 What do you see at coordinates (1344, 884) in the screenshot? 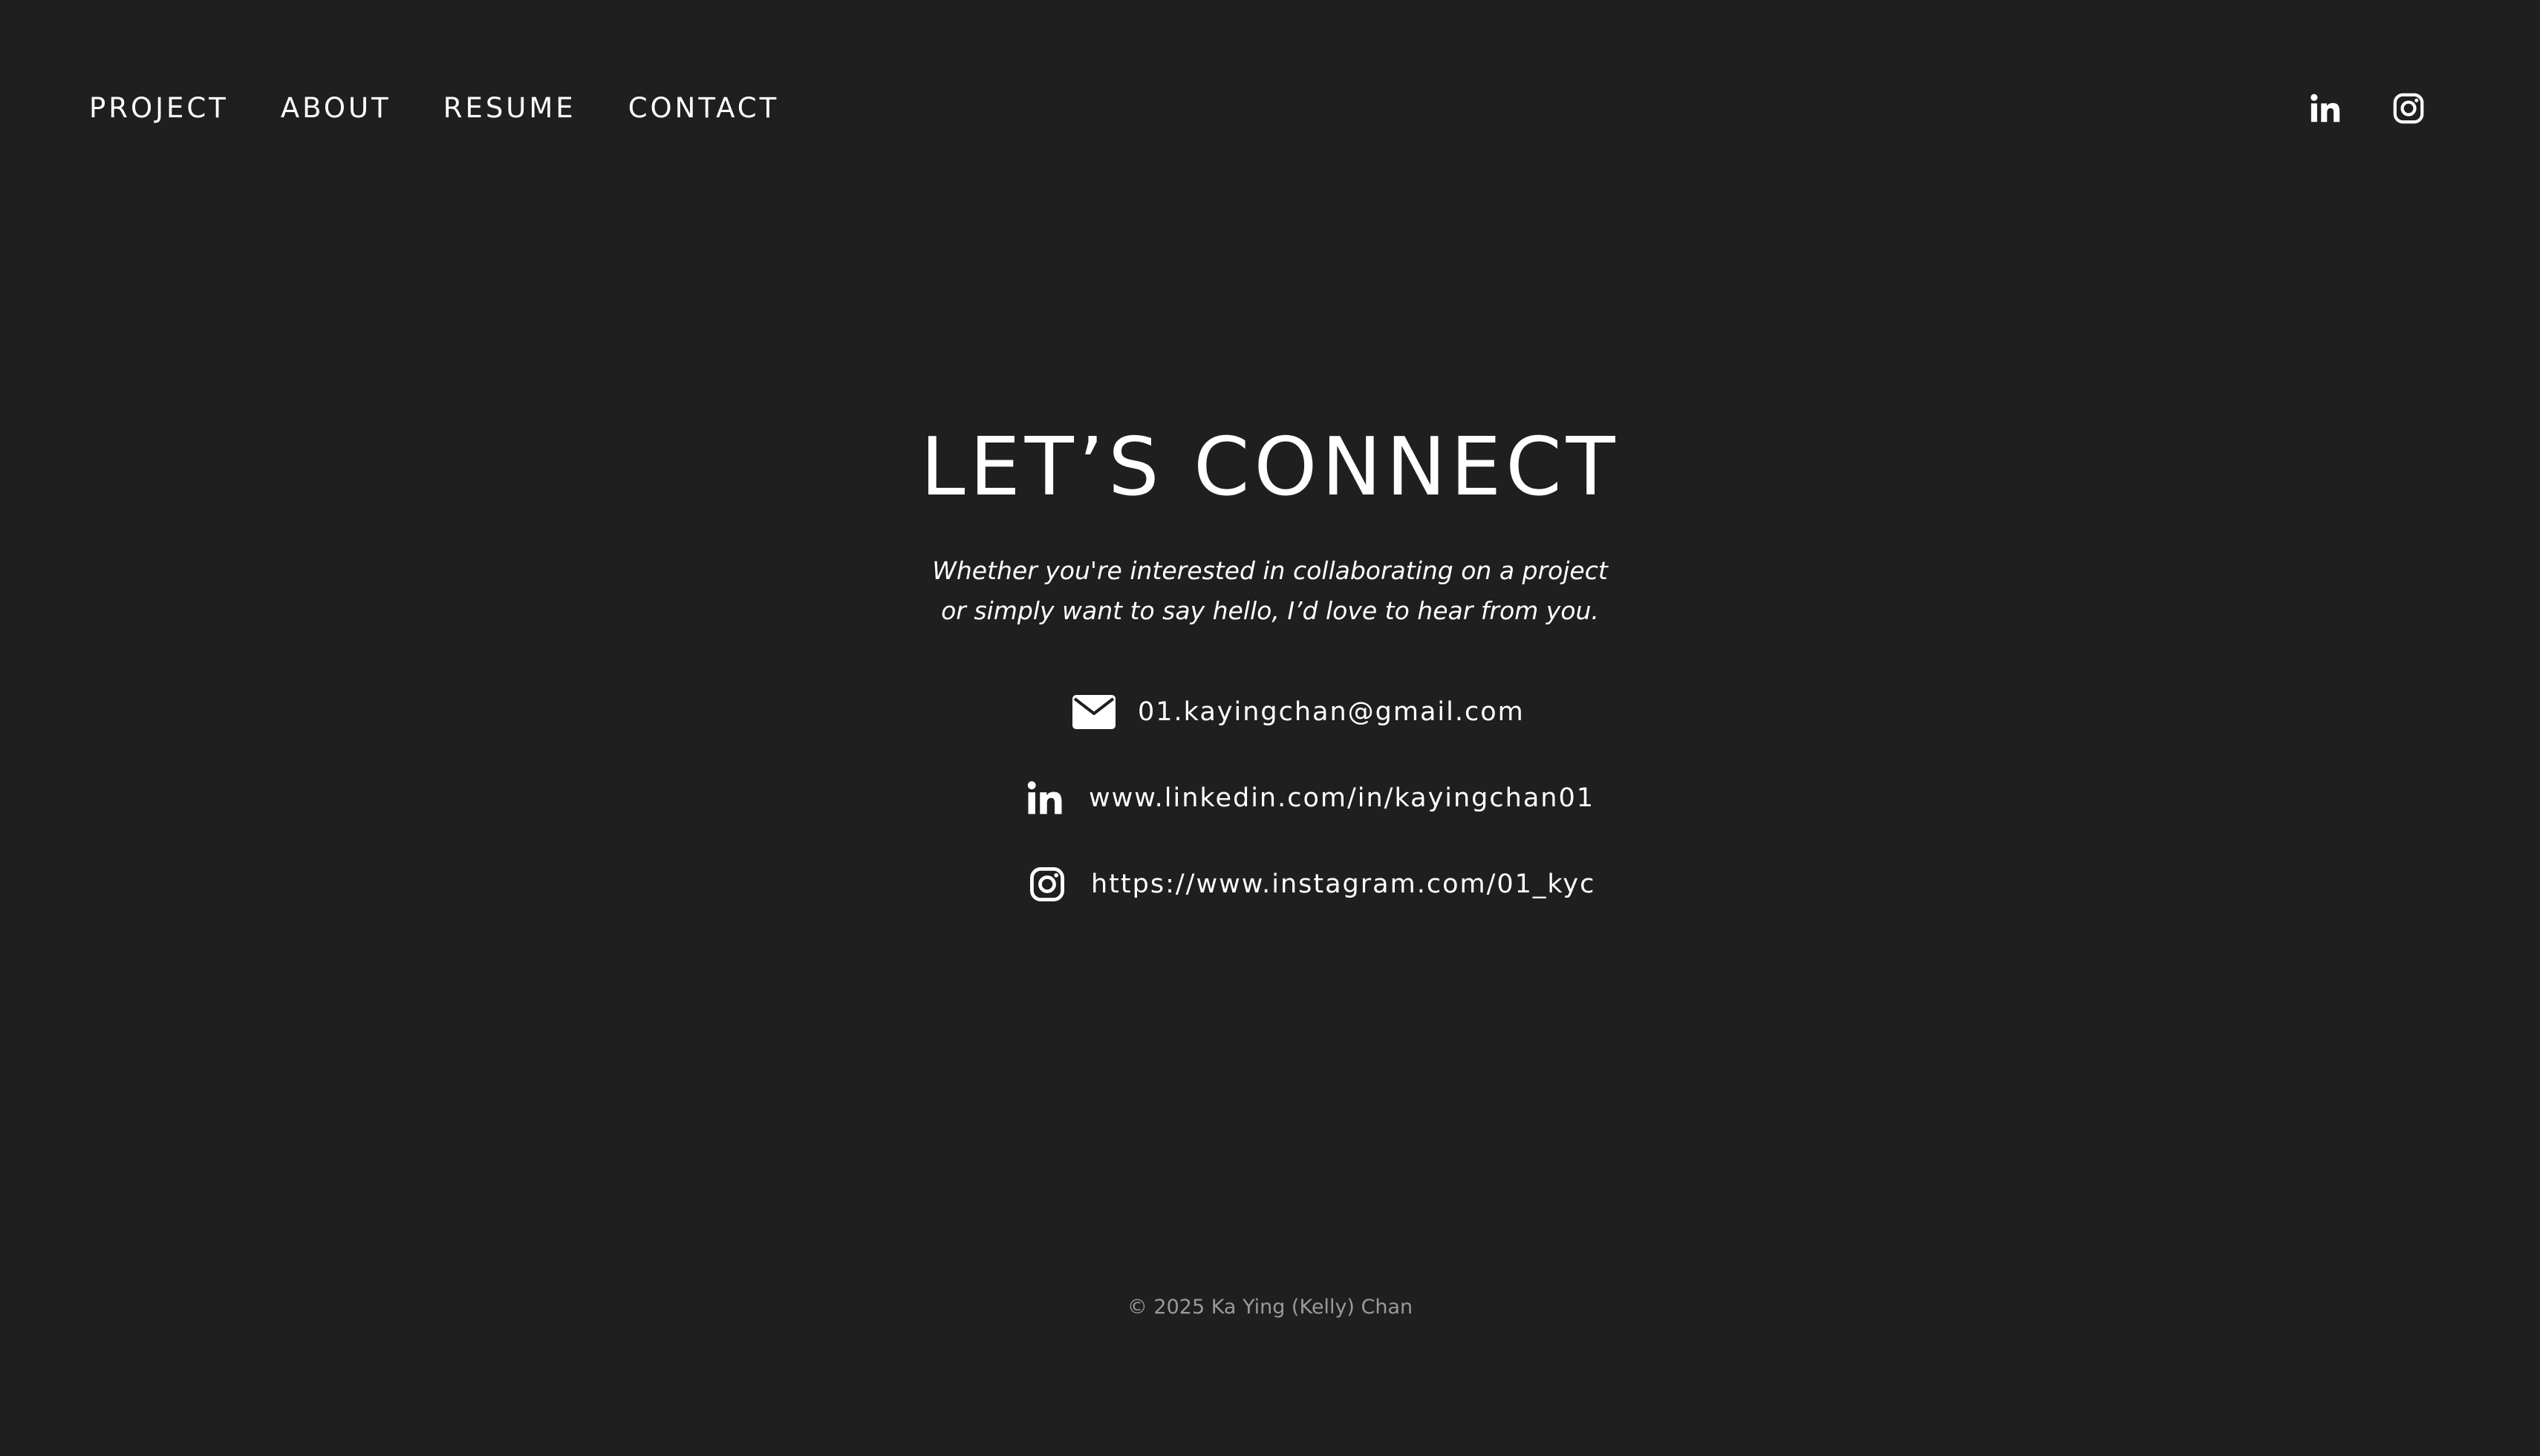
I see `contact-instagram-text: https://www.instagram.com/01_kyc` at bounding box center [1344, 884].